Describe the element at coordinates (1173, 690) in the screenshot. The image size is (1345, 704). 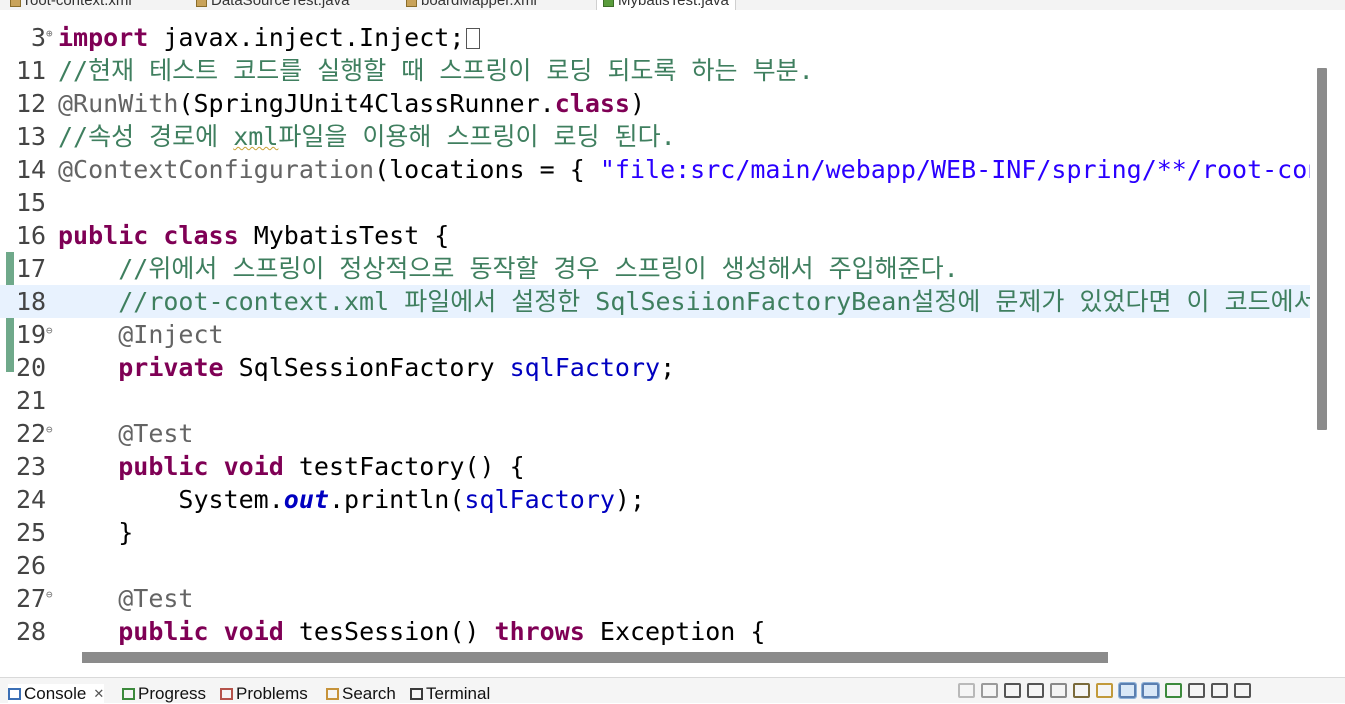
I see `open-console-icon` at that location.